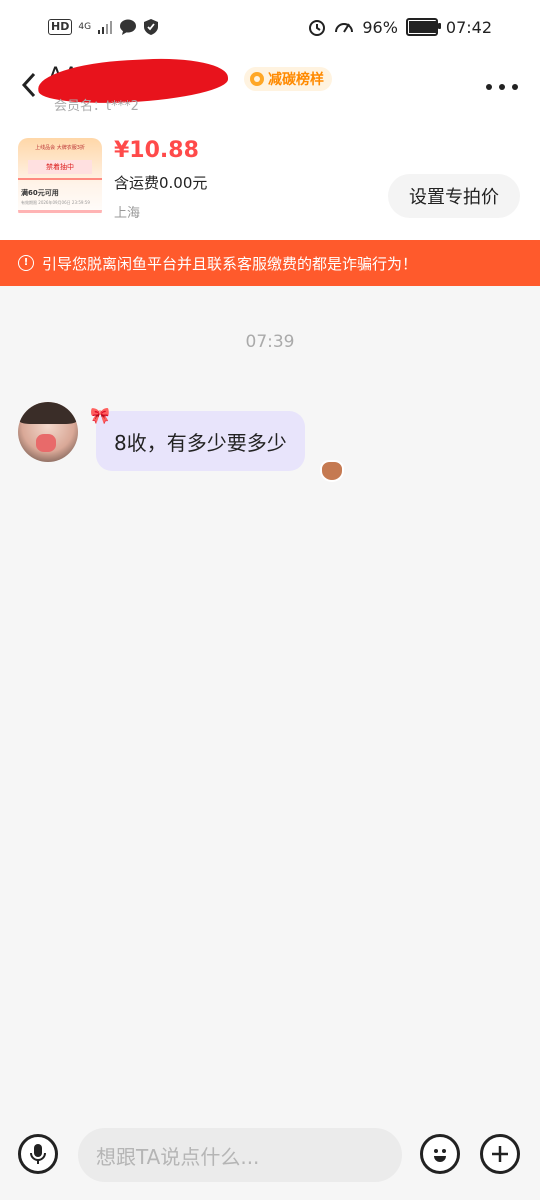  Describe the element at coordinates (270, 342) in the screenshot. I see `chat-timestamp: 07:39` at that location.